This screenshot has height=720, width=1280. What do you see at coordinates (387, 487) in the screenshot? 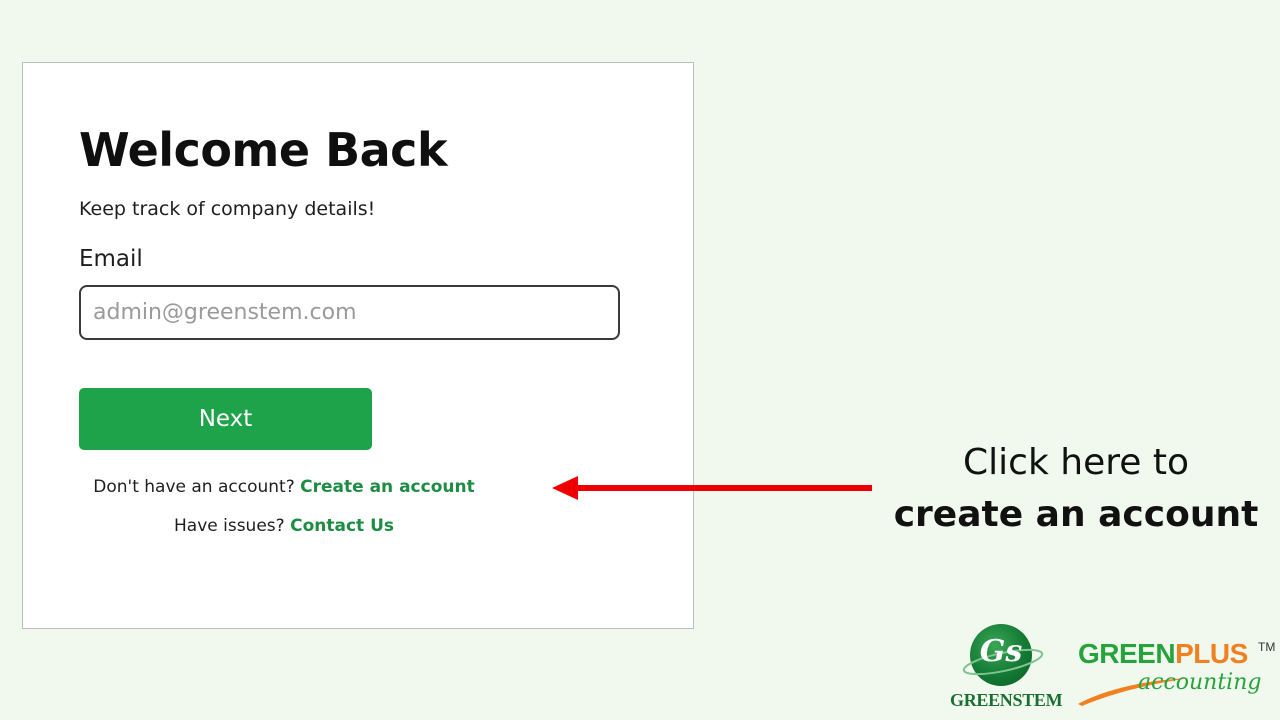
I see `create-account-link: Create an account` at bounding box center [387, 487].